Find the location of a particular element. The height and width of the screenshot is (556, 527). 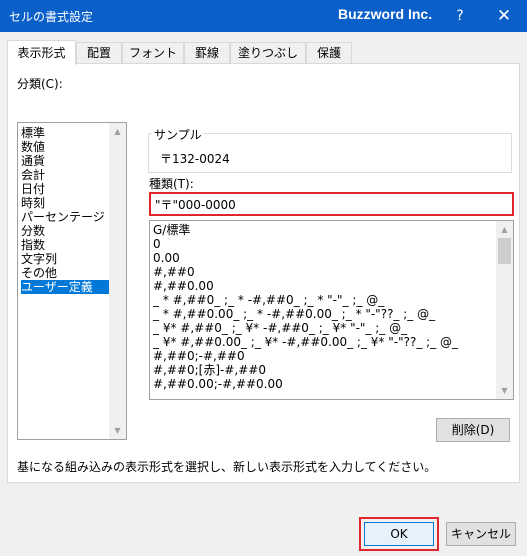

category-scrollbar: ▲ ▼ is located at coordinates (117, 281).